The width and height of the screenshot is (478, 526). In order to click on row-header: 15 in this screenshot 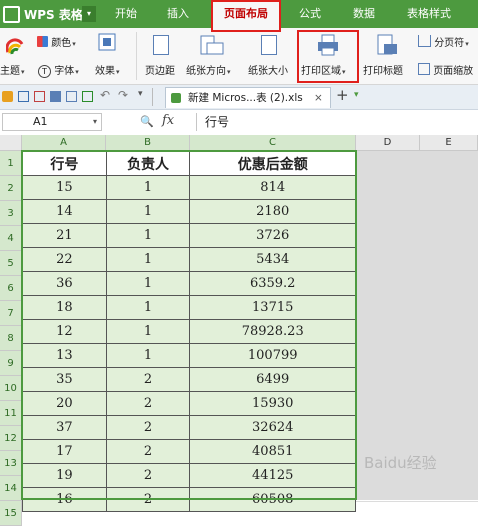, I will do `click(11, 513)`.